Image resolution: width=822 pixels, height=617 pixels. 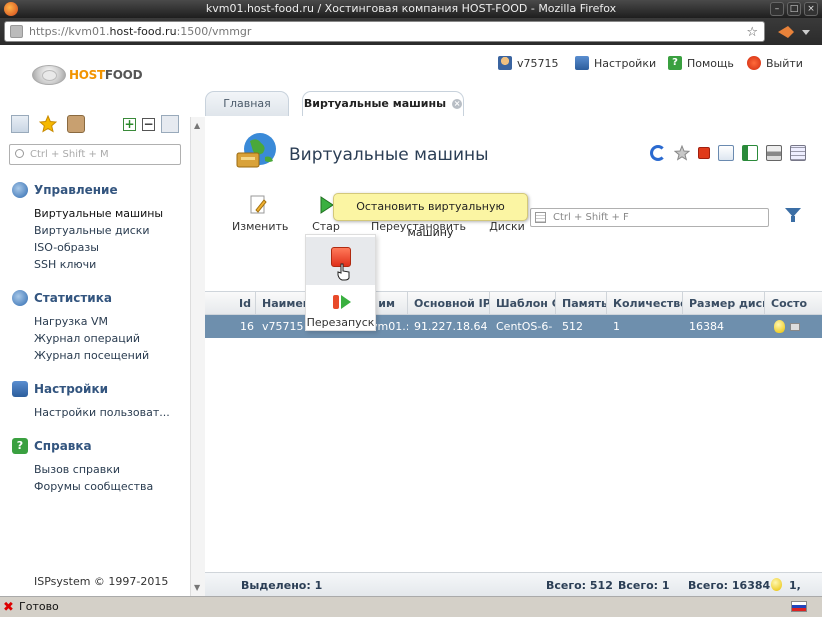 What do you see at coordinates (811, 9) in the screenshot?
I see `close-window-icon: ×` at bounding box center [811, 9].